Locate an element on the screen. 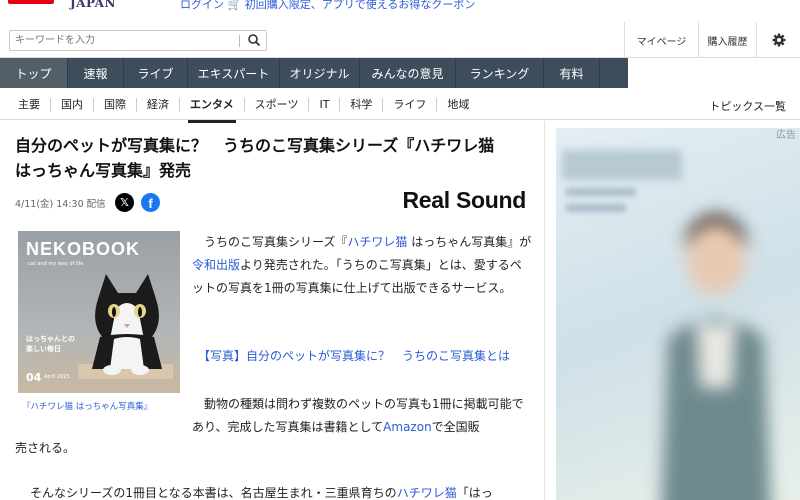  main-nav-breaking: 速報 is located at coordinates (96, 73).